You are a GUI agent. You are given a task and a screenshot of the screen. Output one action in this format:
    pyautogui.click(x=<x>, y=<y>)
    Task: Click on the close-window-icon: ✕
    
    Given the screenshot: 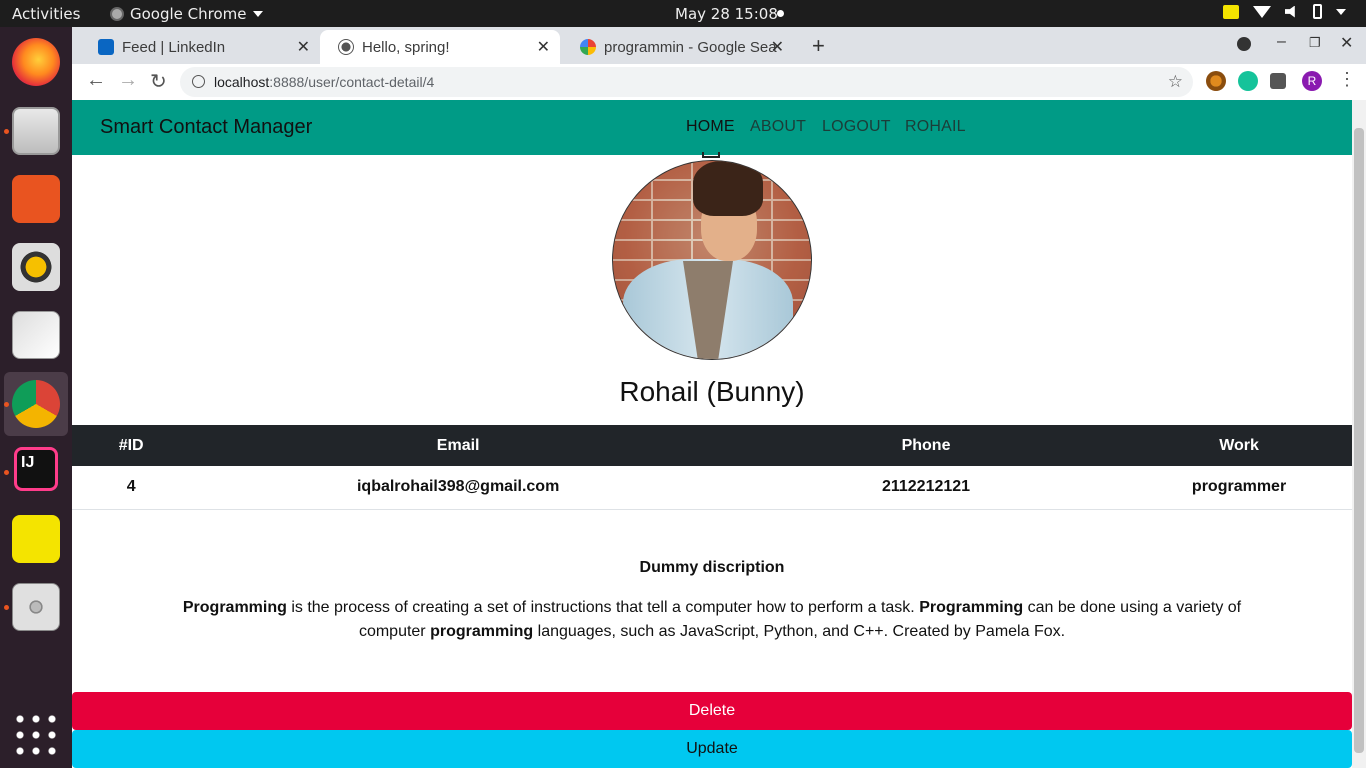 What is the action you would take?
    pyautogui.click(x=1346, y=43)
    